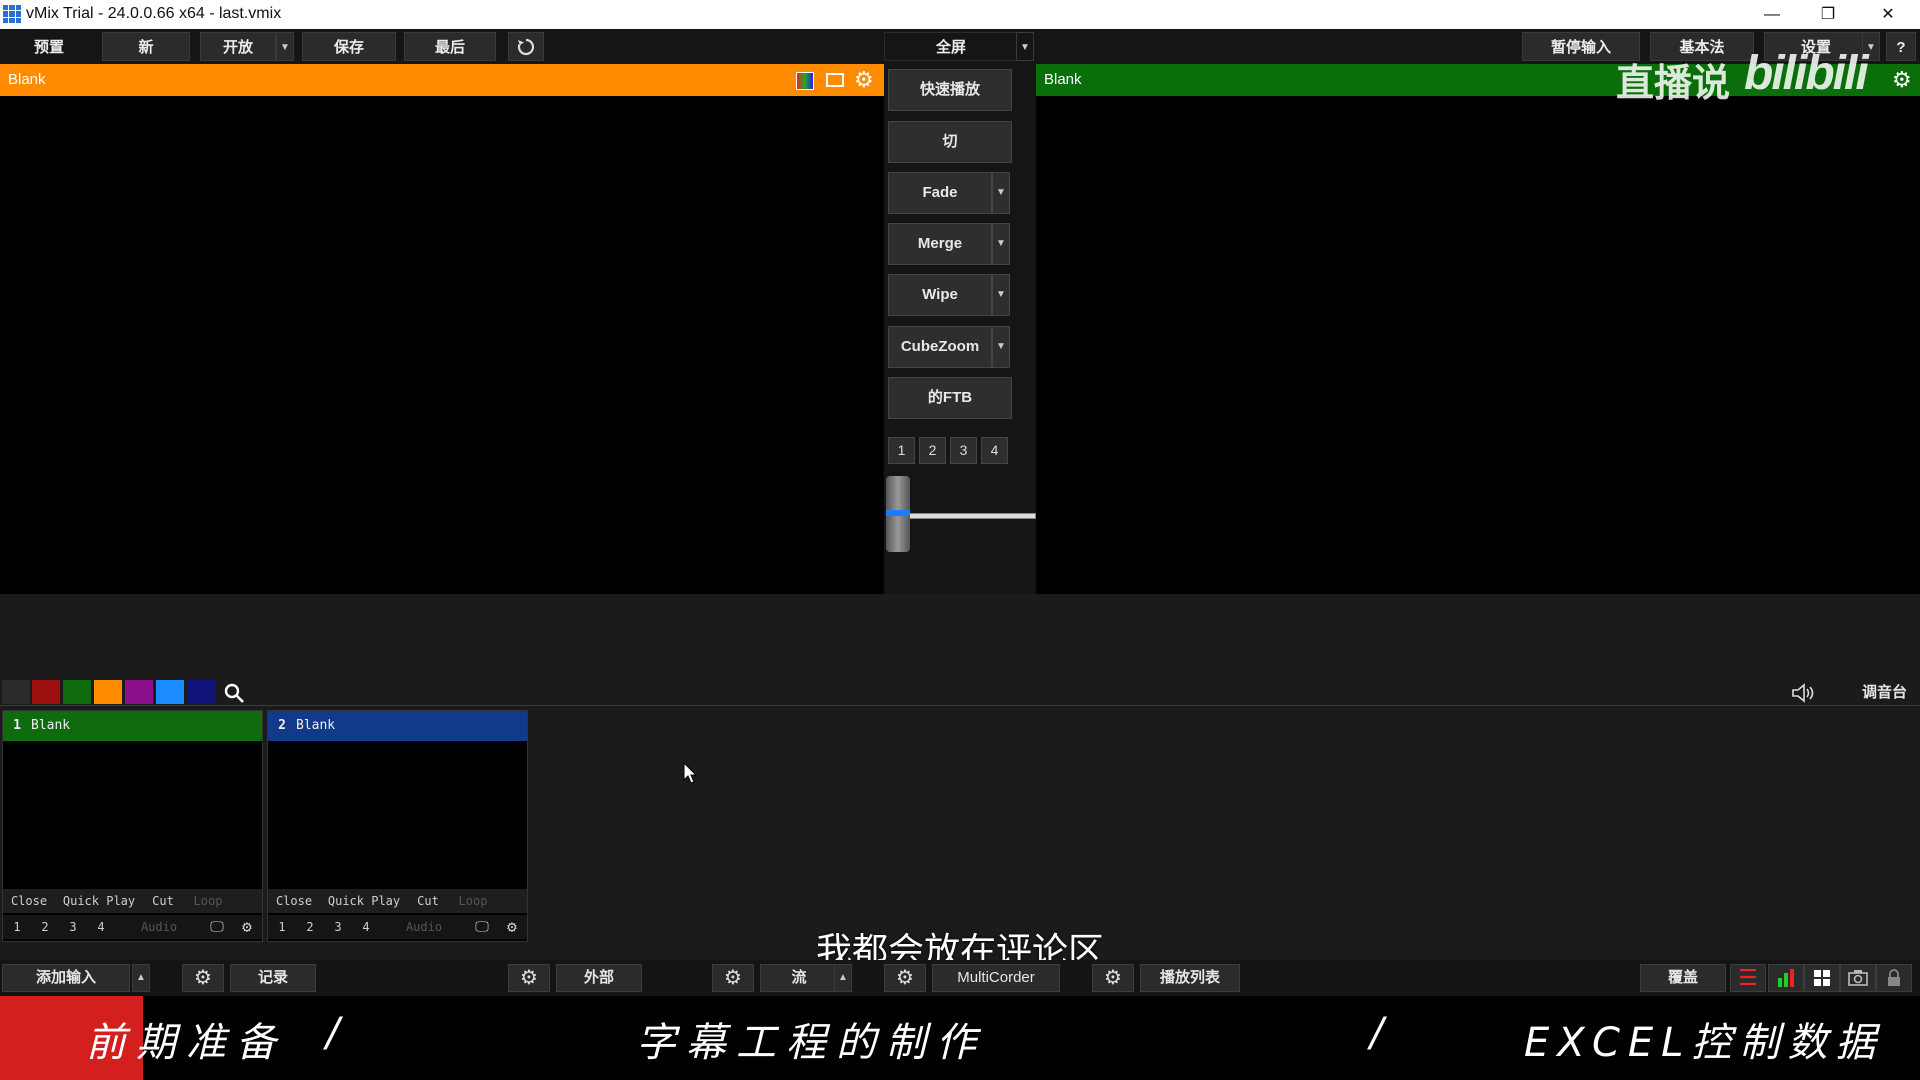 This screenshot has height=1080, width=1920. Describe the element at coordinates (950, 90) in the screenshot. I see `quick-play-button: 快速播放` at that location.